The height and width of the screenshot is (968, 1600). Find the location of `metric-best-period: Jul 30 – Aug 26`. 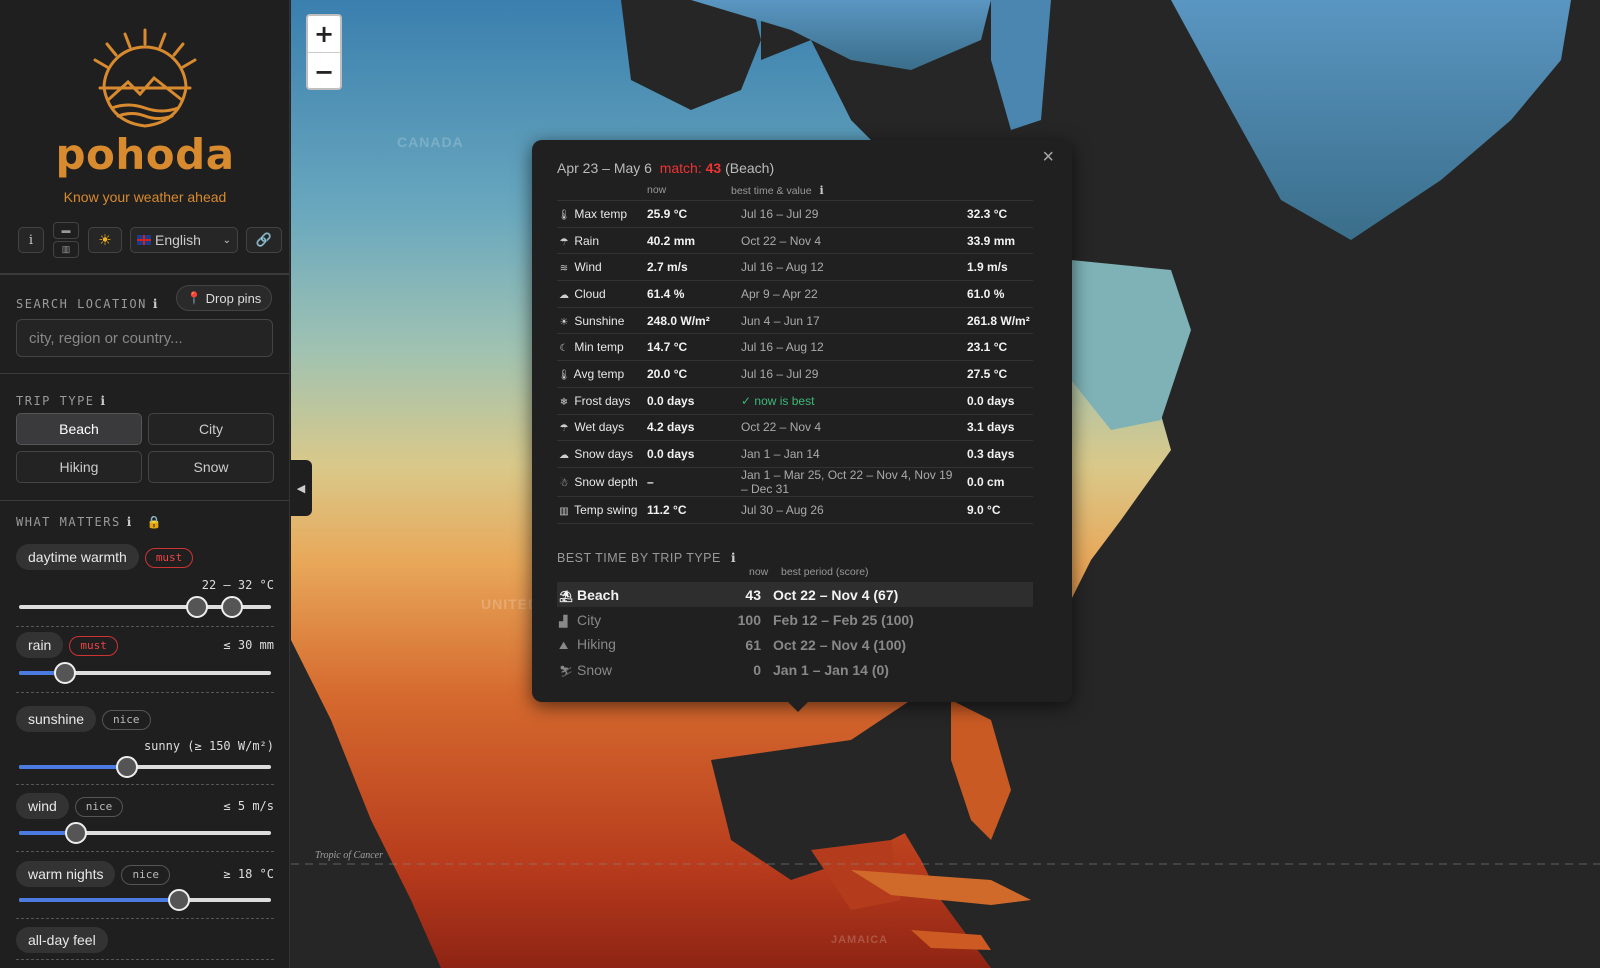

metric-best-period: Jul 30 – Aug 26 is located at coordinates (854, 509).